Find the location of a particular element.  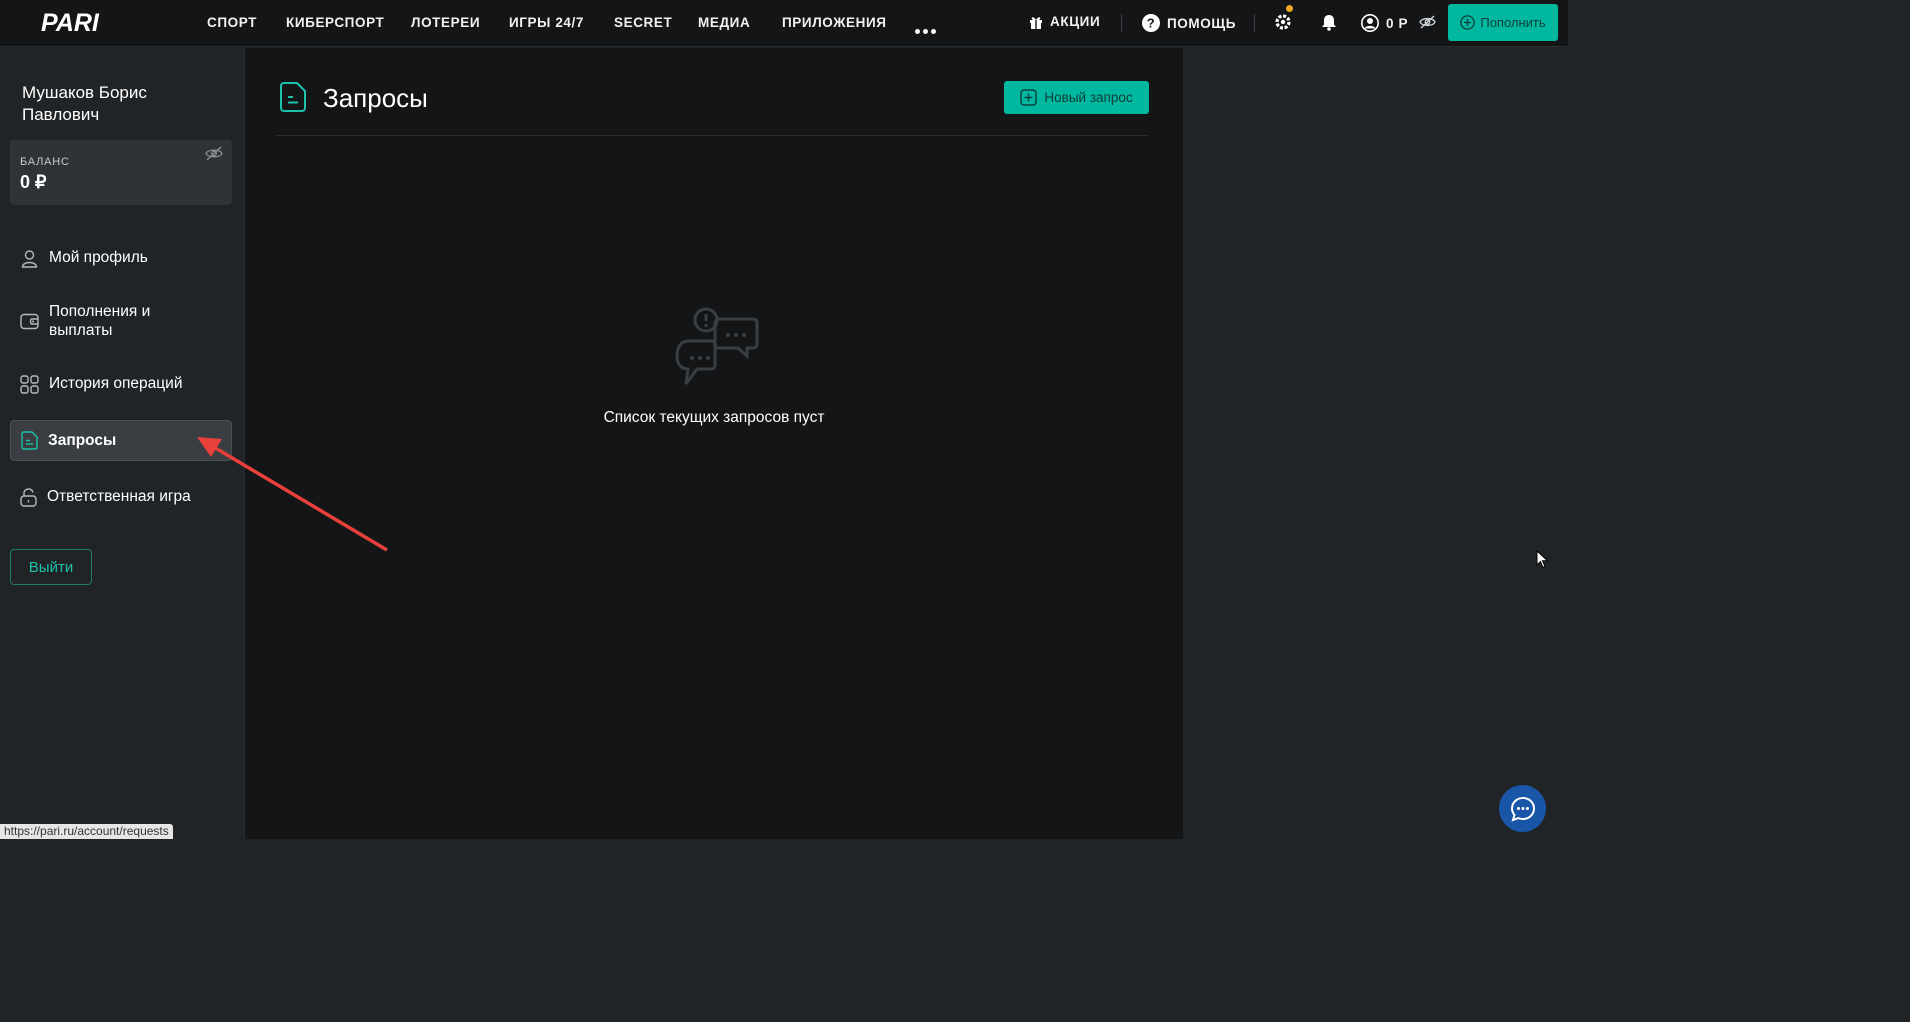

topup-button: Пополнить is located at coordinates (1503, 22).